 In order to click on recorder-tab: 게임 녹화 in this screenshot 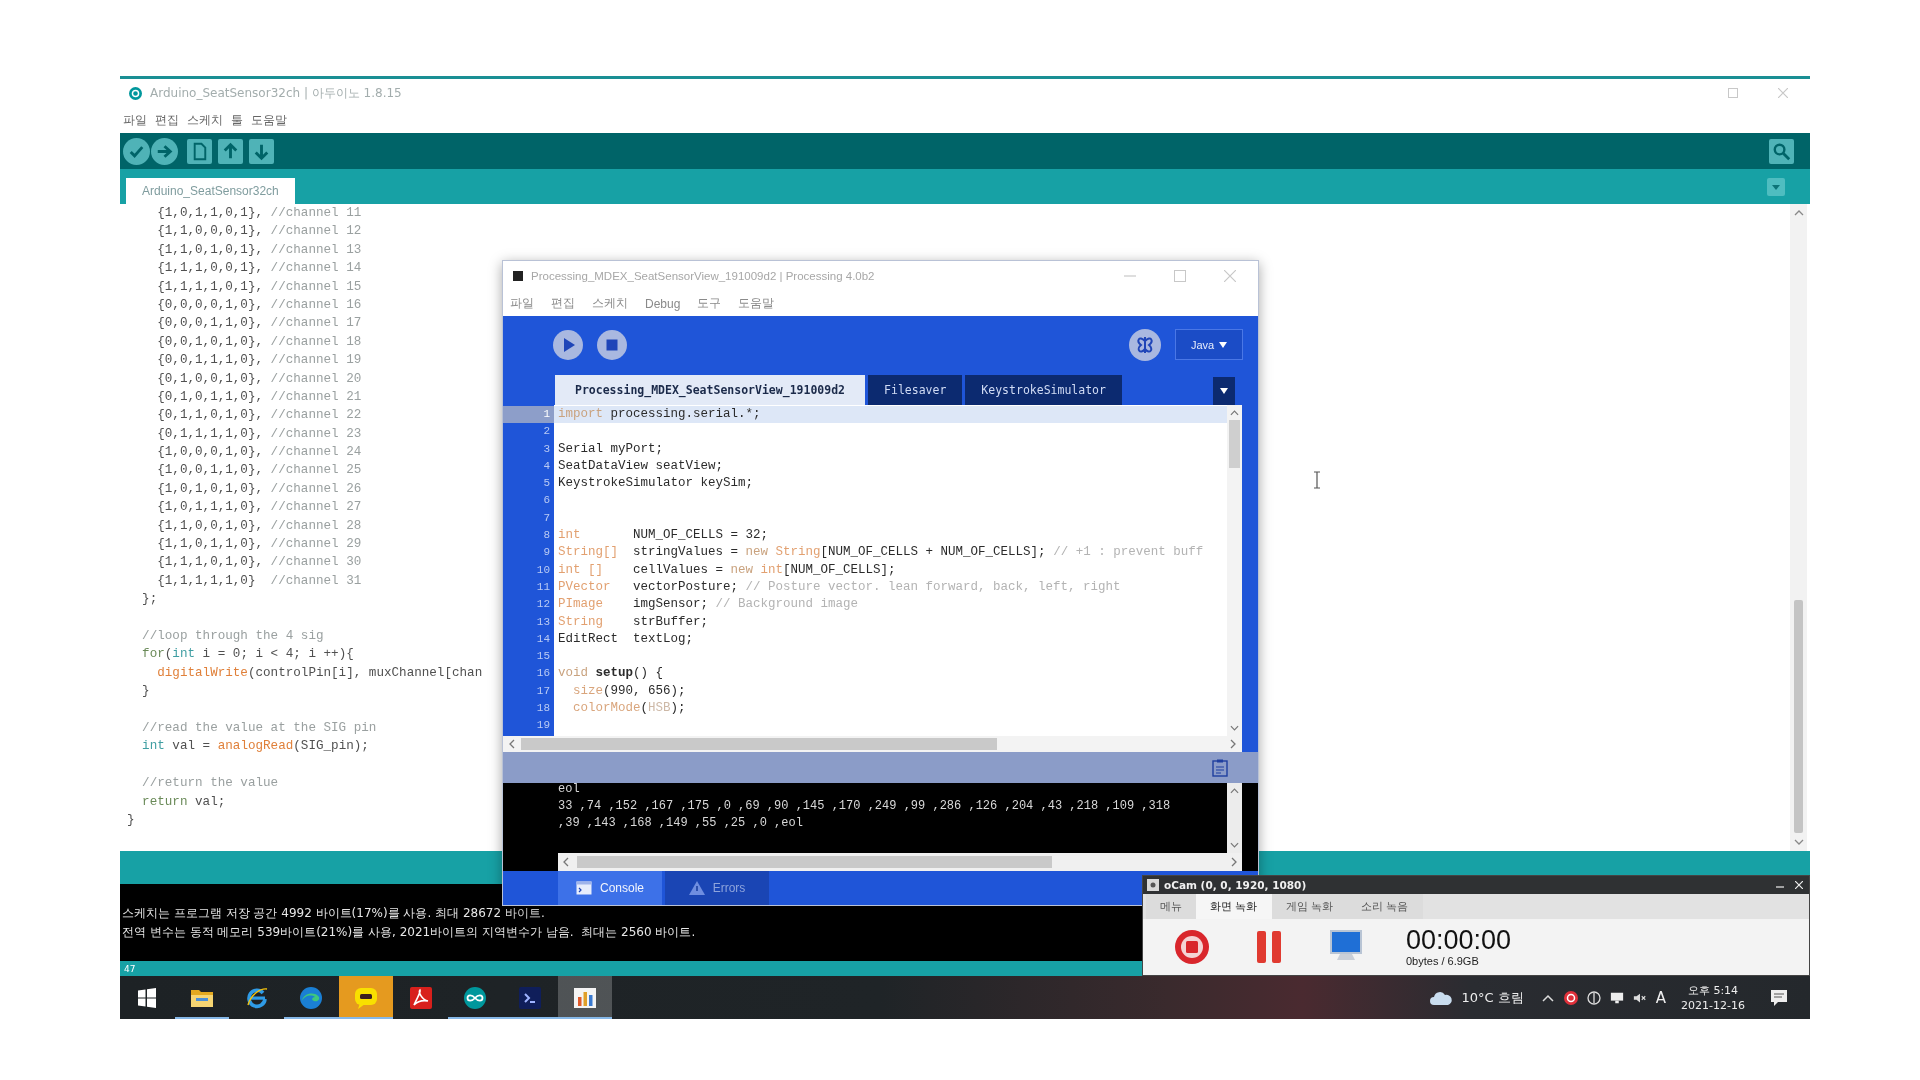, I will do `click(1309, 906)`.